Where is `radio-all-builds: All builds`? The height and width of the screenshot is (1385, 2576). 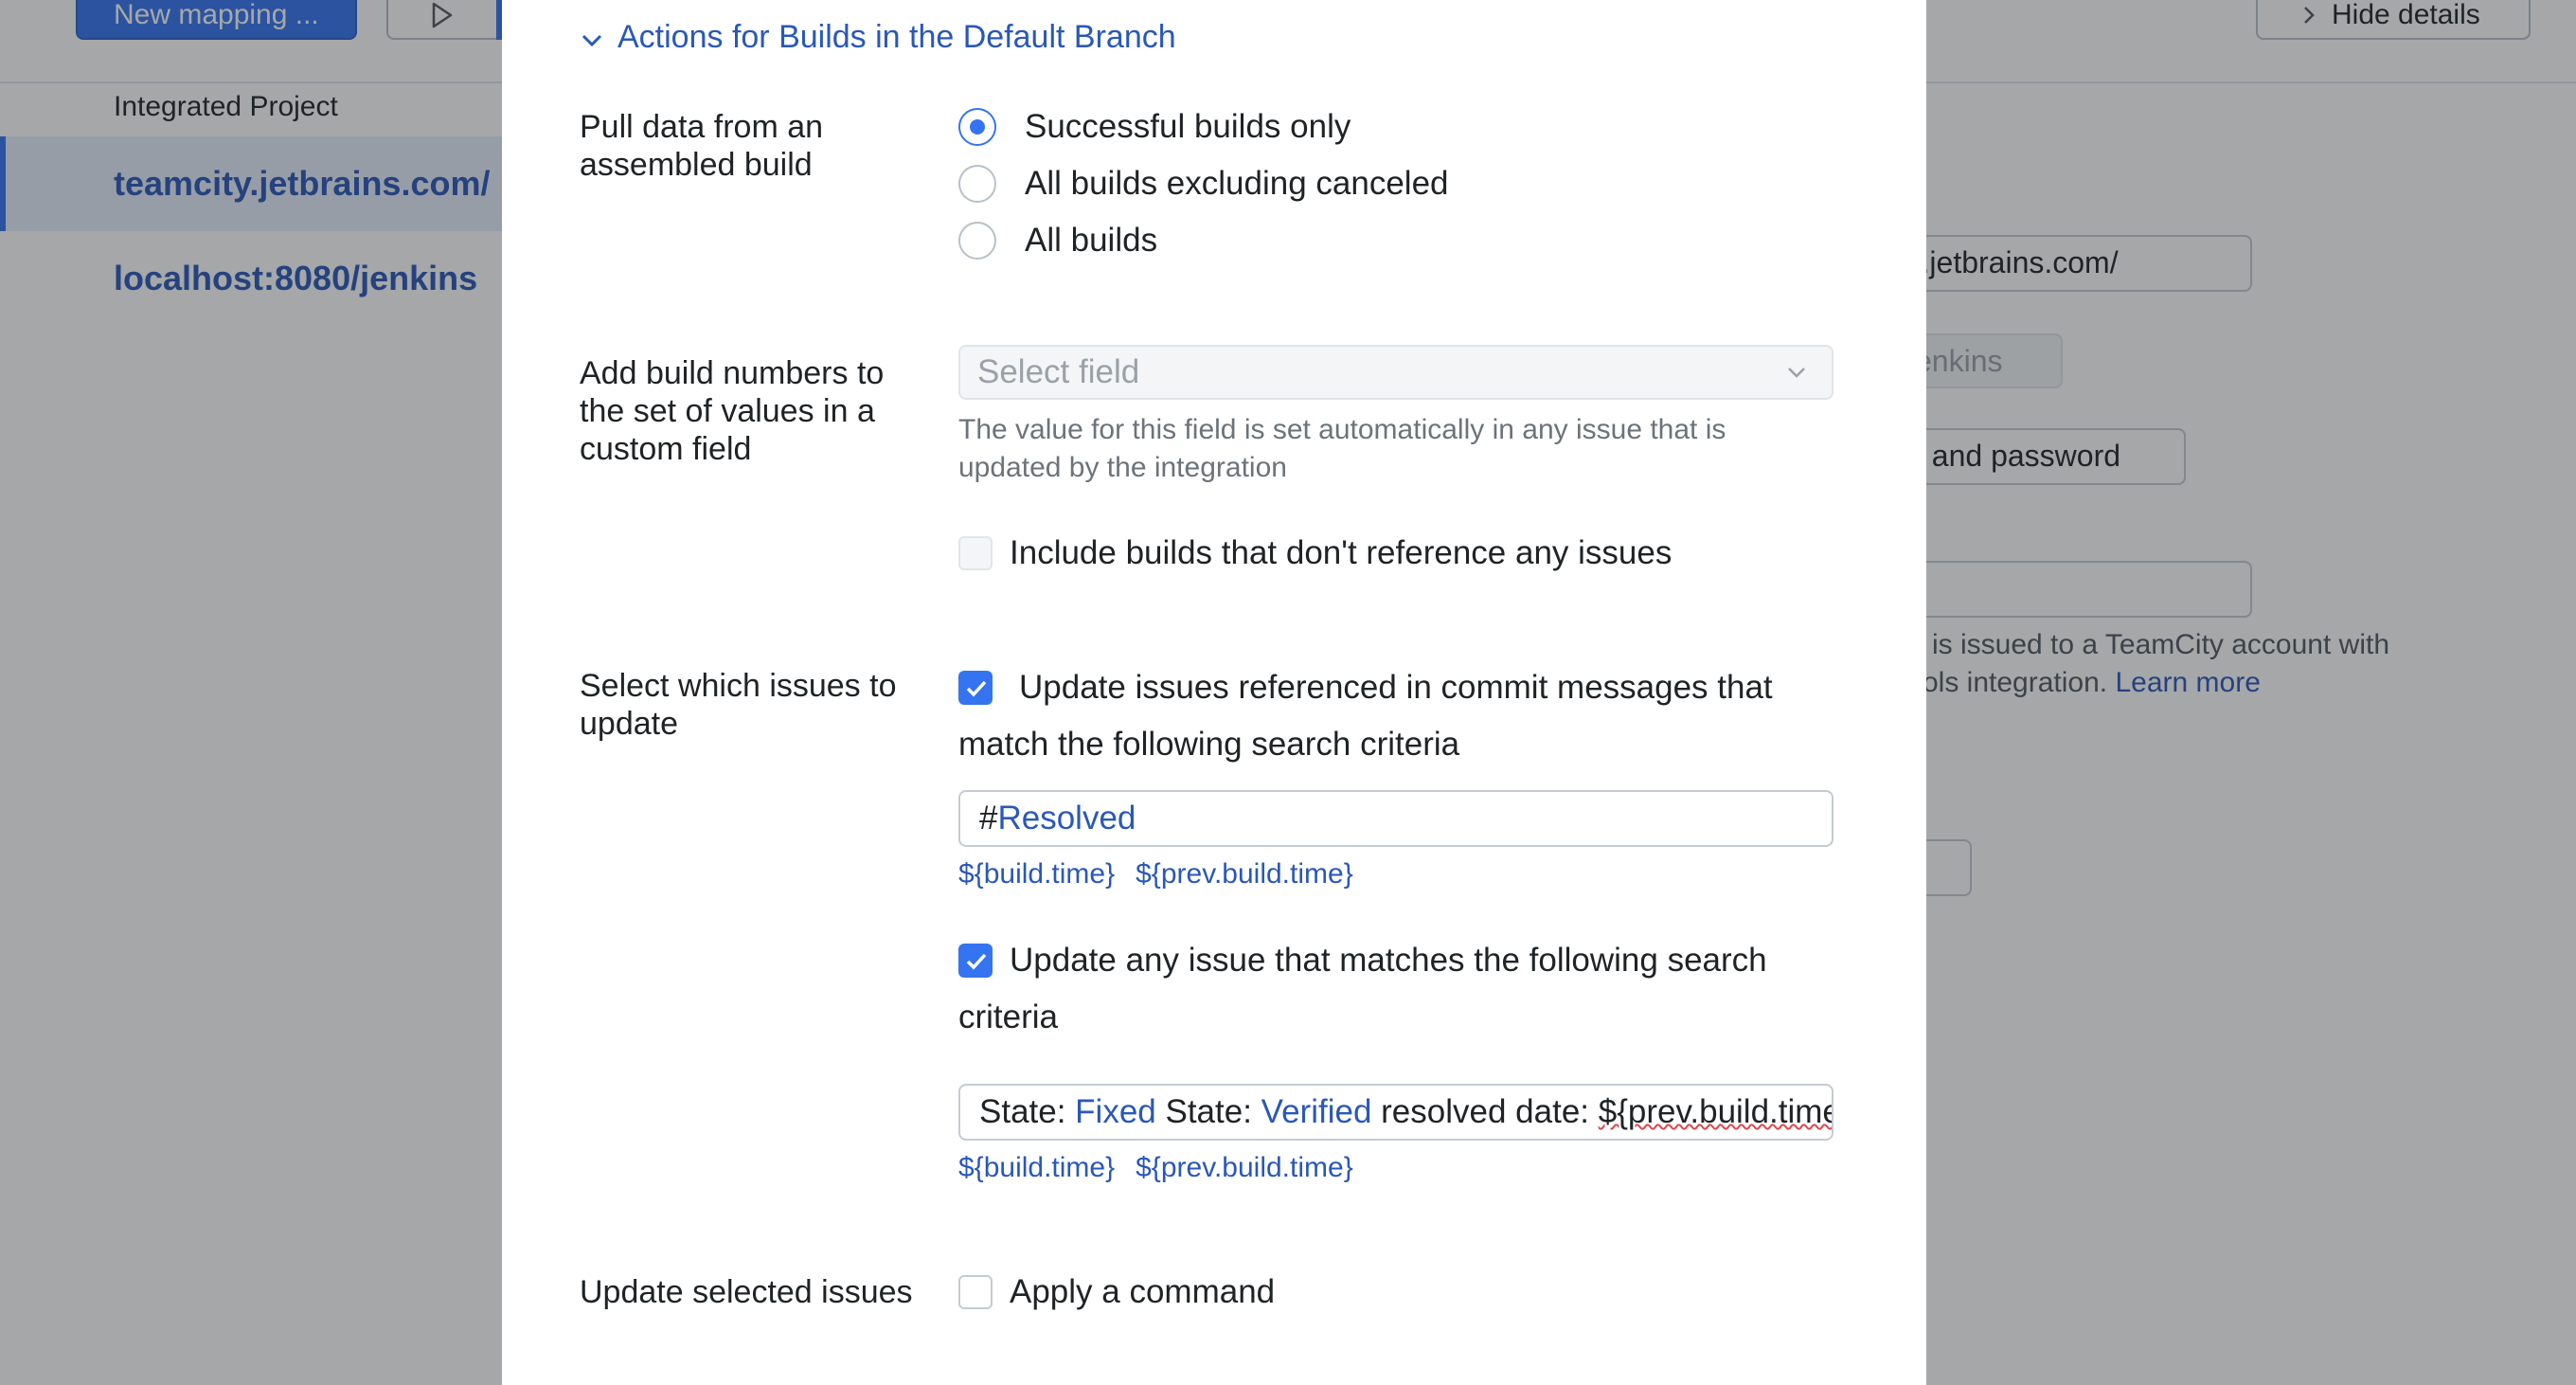
radio-all-builds: All builds is located at coordinates (1057, 240).